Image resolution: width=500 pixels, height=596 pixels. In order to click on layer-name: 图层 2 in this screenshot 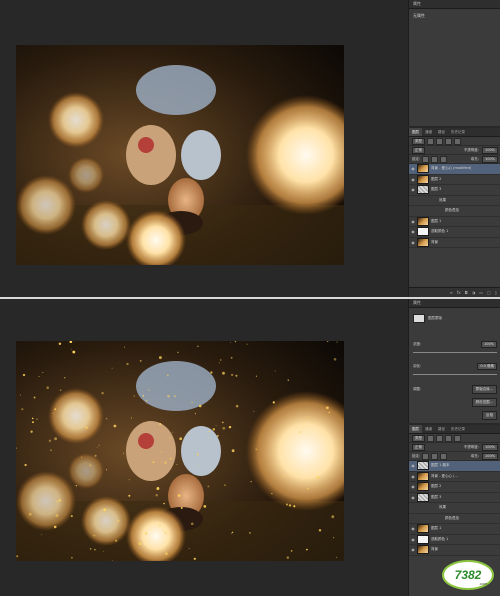, I will do `click(436, 486)`.